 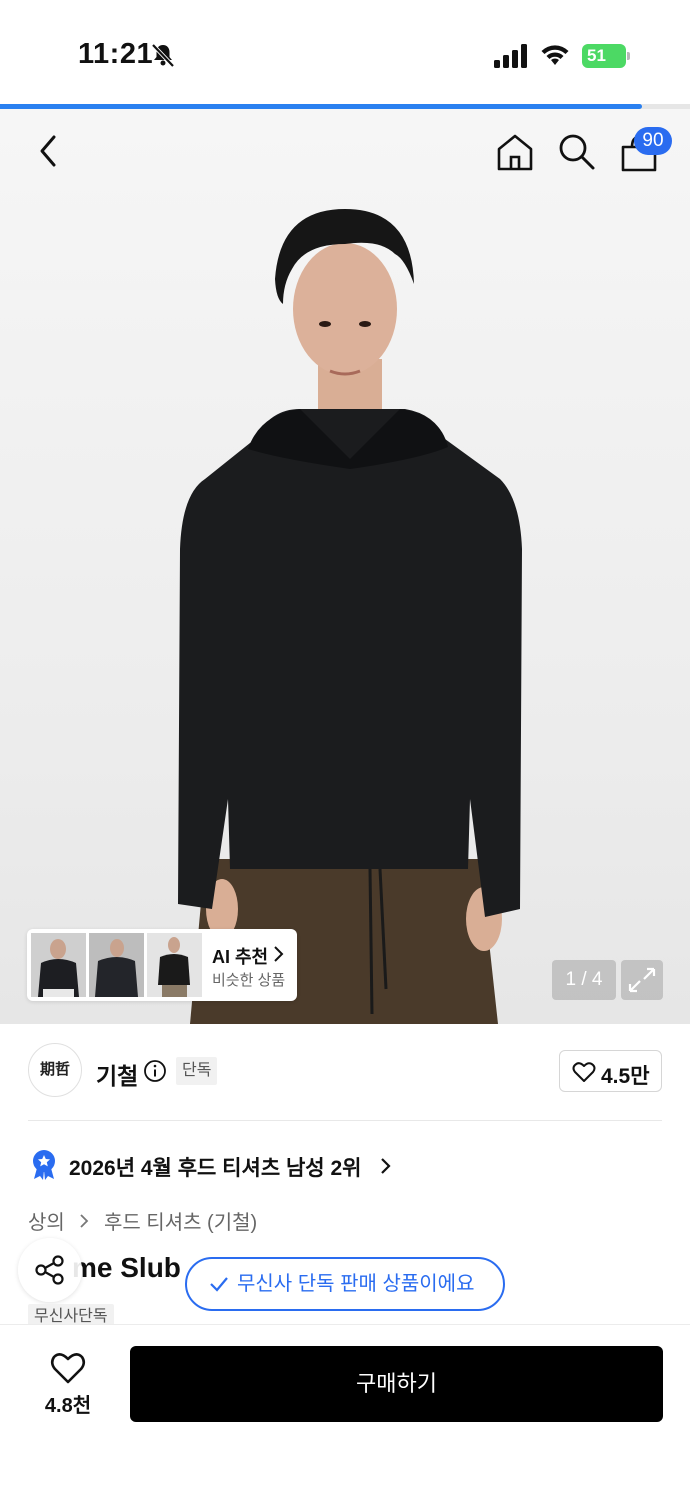 What do you see at coordinates (155, 1071) in the screenshot?
I see `info-icon` at bounding box center [155, 1071].